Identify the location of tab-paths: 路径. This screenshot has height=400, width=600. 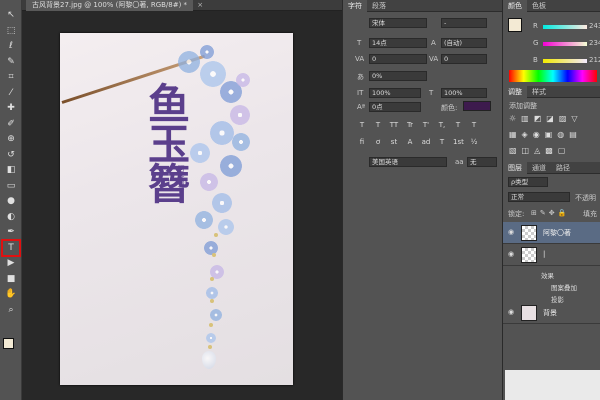
(563, 168).